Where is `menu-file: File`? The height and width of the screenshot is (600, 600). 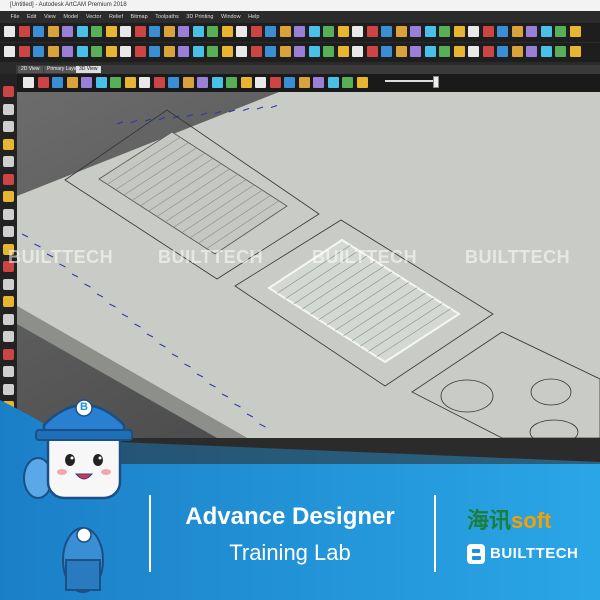 menu-file: File is located at coordinates (15, 17).